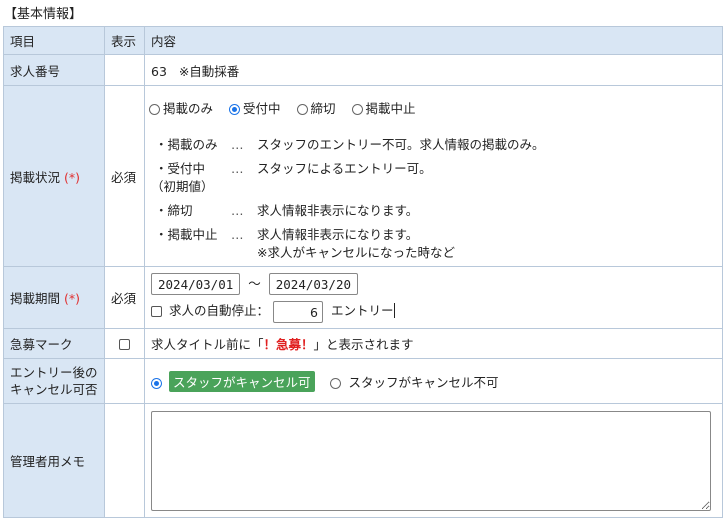 Image resolution: width=727 pixels, height=524 pixels. Describe the element at coordinates (54, 70) in the screenshot. I see `label-job-number: 求人番号` at that location.